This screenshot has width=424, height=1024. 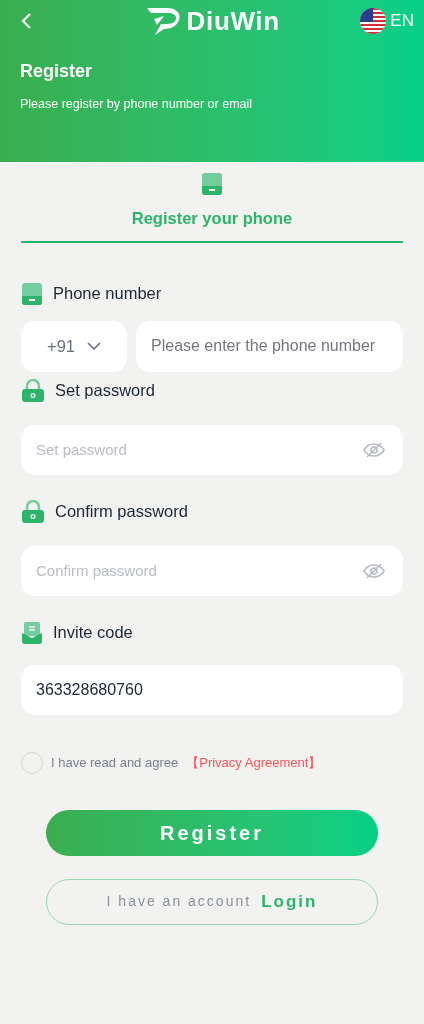 What do you see at coordinates (74, 346) in the screenshot?
I see `country-code-dropdown: +91` at bounding box center [74, 346].